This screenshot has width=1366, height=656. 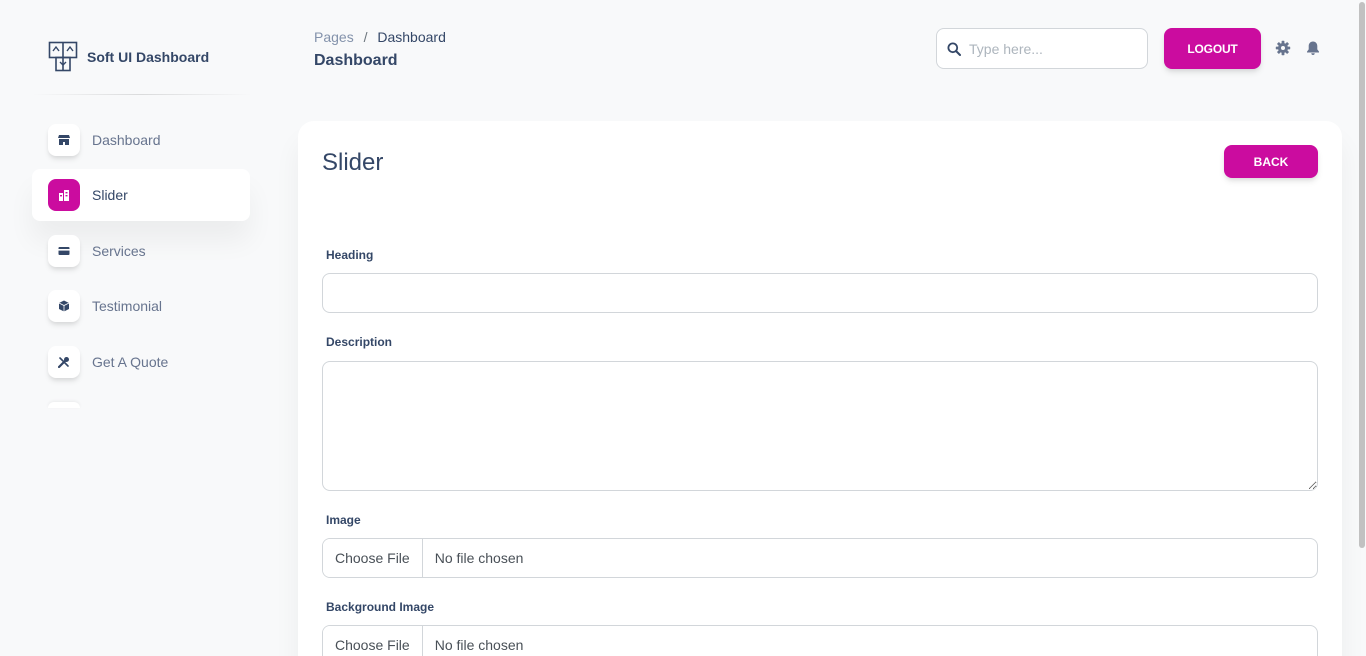 What do you see at coordinates (110, 195) in the screenshot?
I see `sidebar-item-label: Slider` at bounding box center [110, 195].